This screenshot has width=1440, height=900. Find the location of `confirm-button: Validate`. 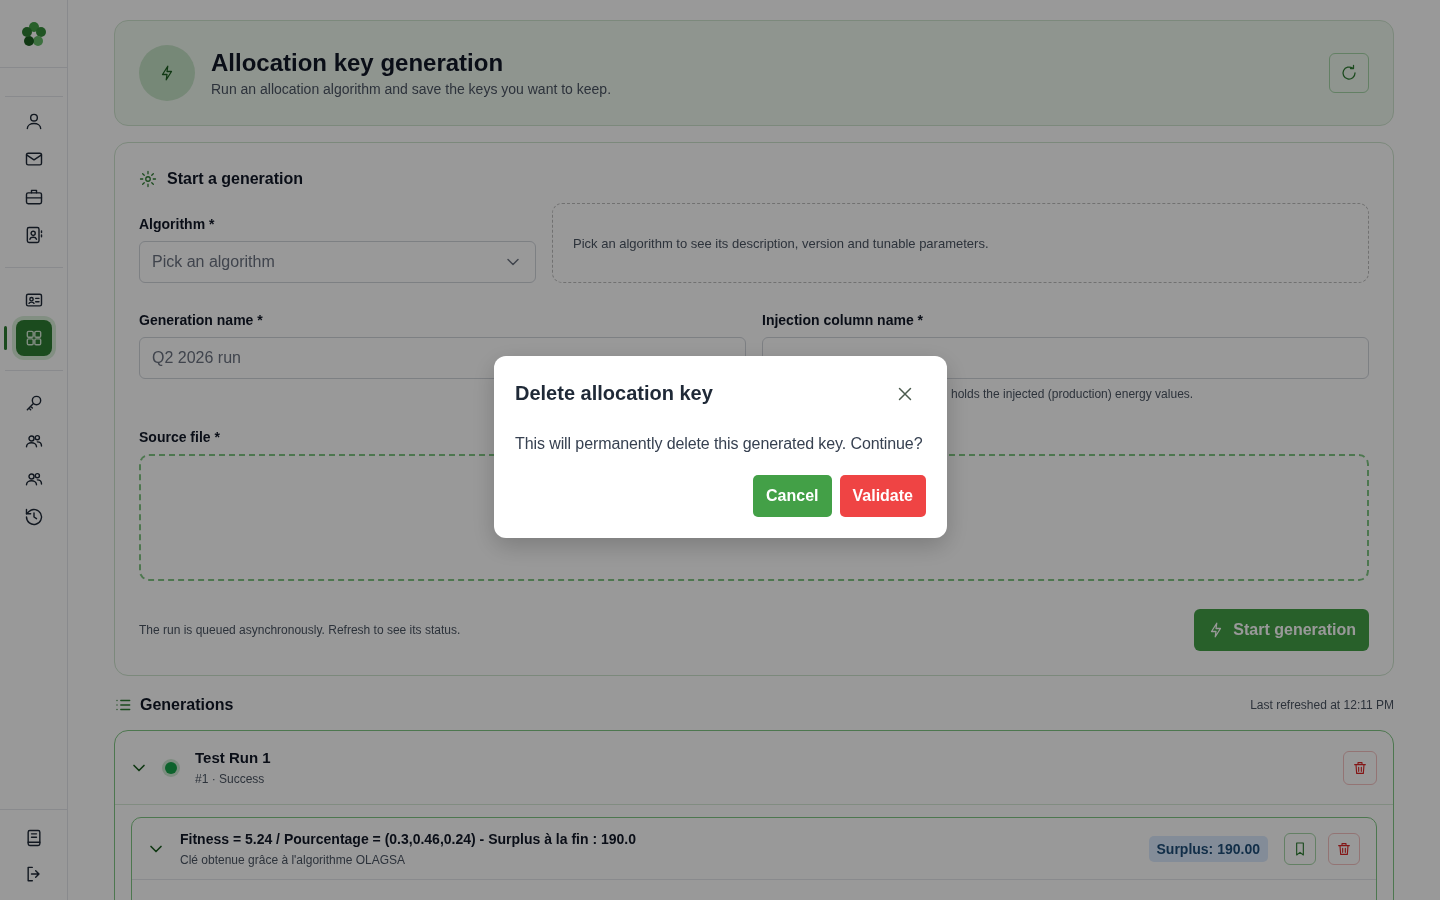

confirm-button: Validate is located at coordinates (882, 496).